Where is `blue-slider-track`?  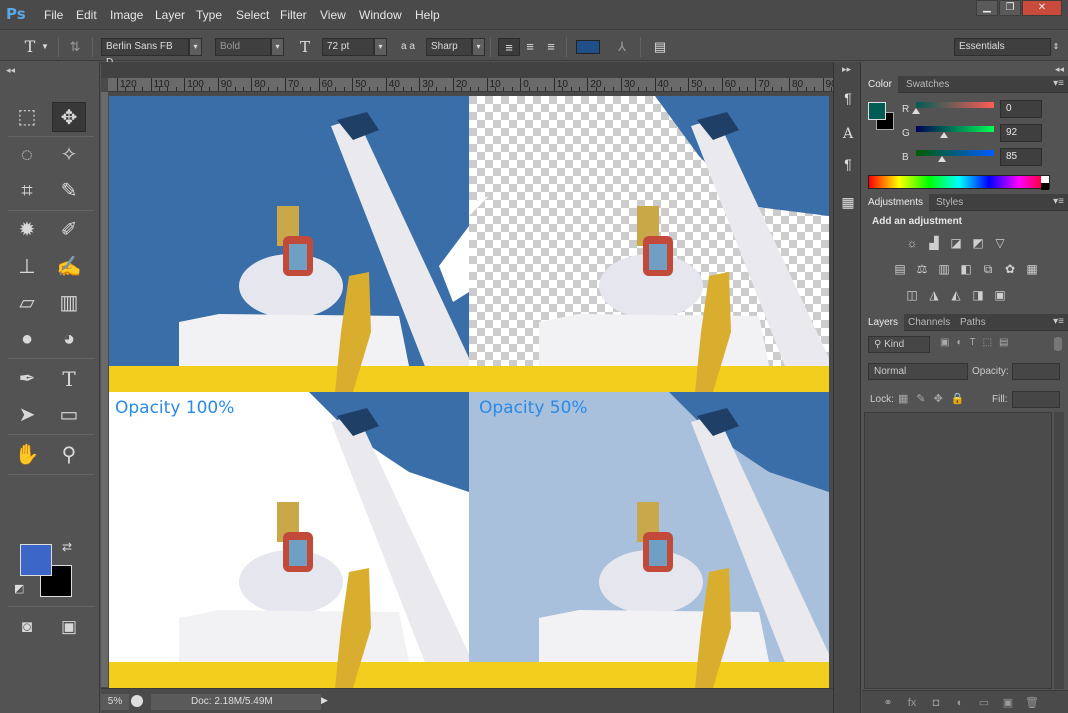 blue-slider-track is located at coordinates (955, 156).